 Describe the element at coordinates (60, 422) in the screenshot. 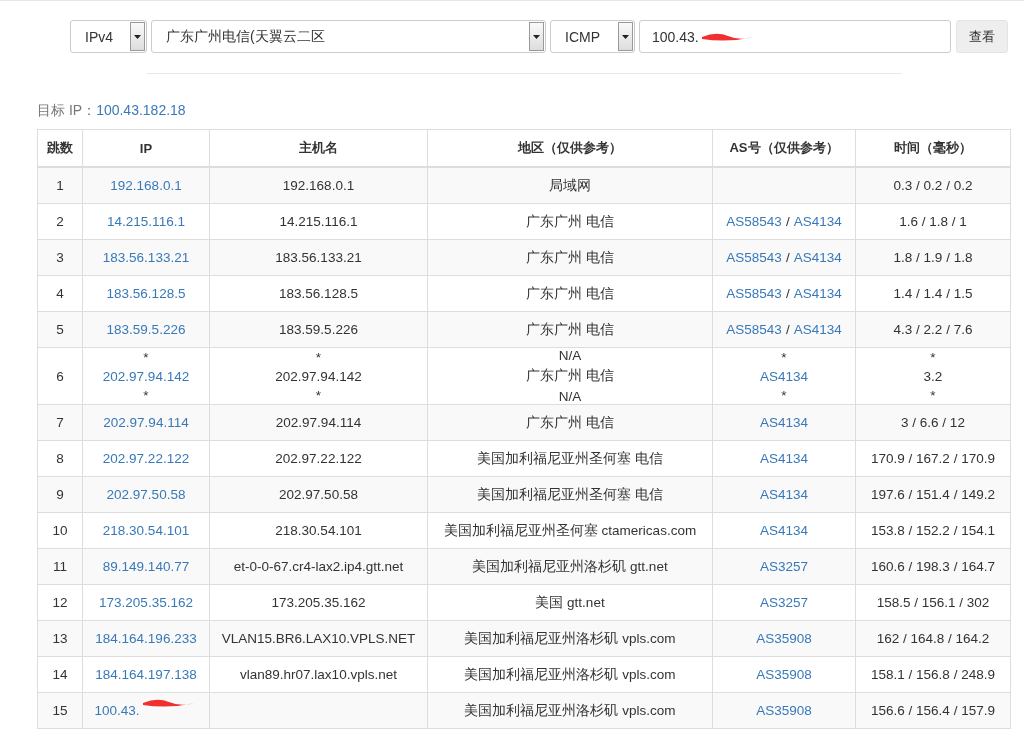

I see `hop-cell: 7` at that location.